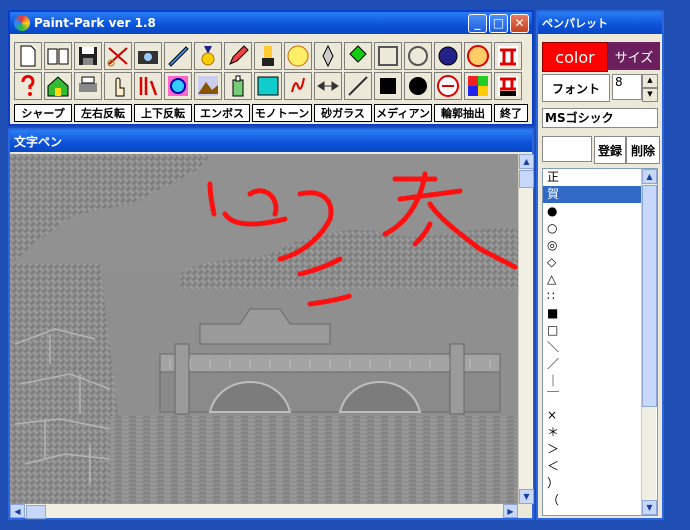 The width and height of the screenshot is (690, 530). What do you see at coordinates (526, 496) in the screenshot?
I see `scroll-down-arrow-icon: ▼` at bounding box center [526, 496].